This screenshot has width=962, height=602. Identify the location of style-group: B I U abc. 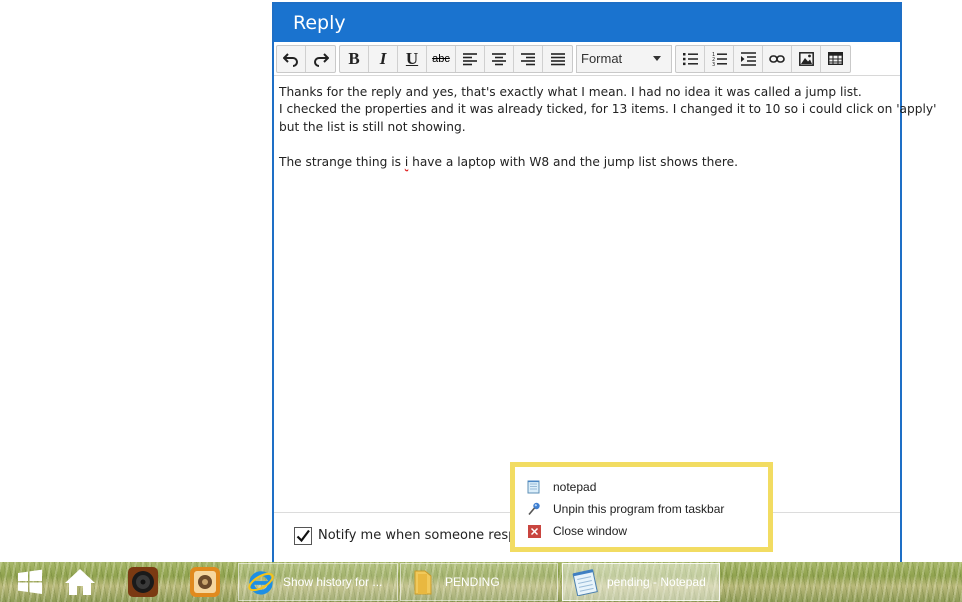
(456, 58).